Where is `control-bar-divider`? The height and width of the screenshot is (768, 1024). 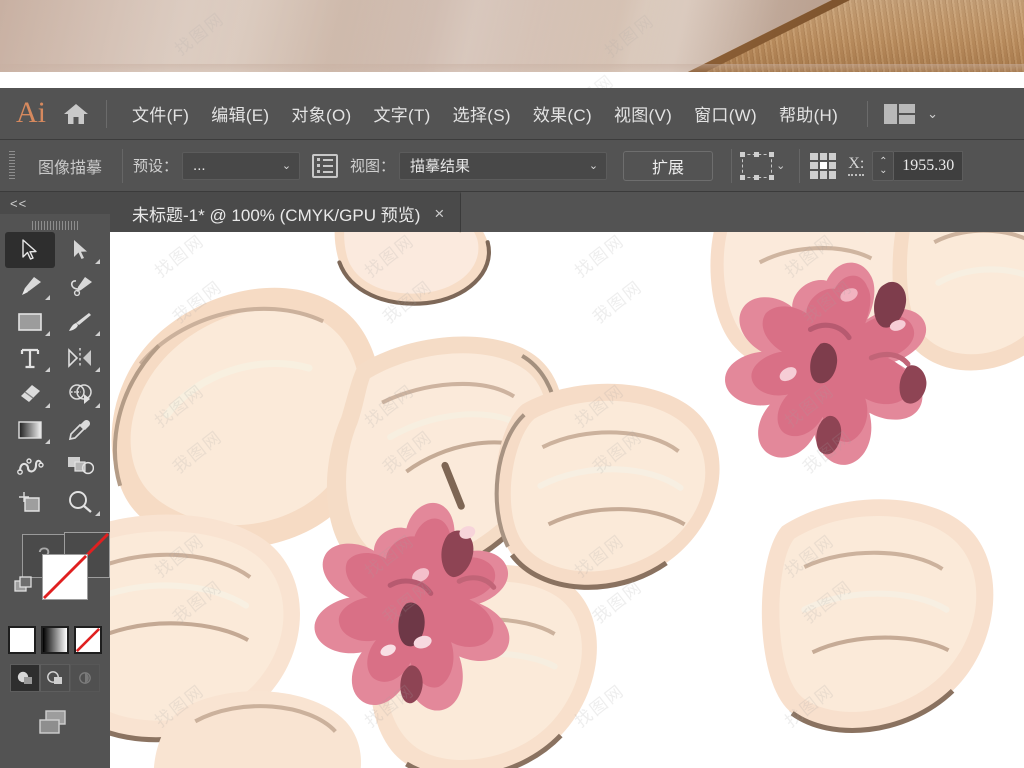 control-bar-divider is located at coordinates (123, 165).